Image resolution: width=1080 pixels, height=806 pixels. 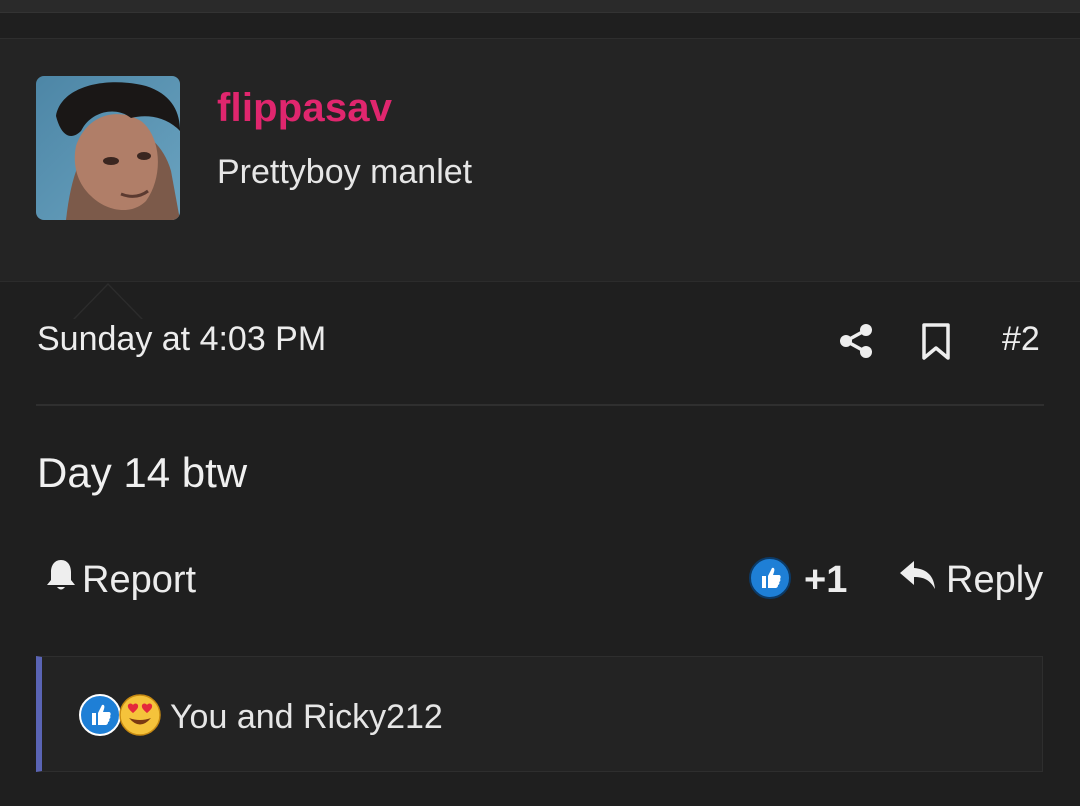 I want to click on post-date: Sunday at 4:03 PM, so click(x=181, y=339).